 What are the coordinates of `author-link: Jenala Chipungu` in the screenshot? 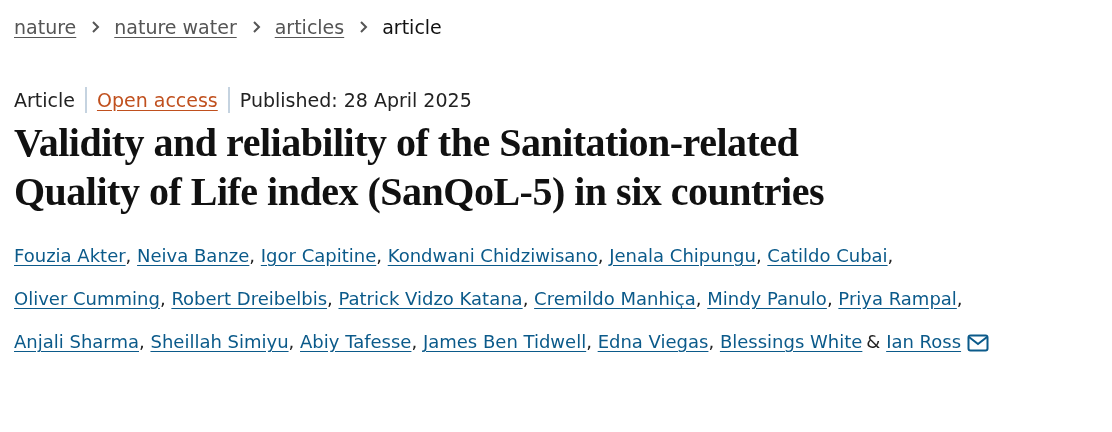 It's located at (682, 255).